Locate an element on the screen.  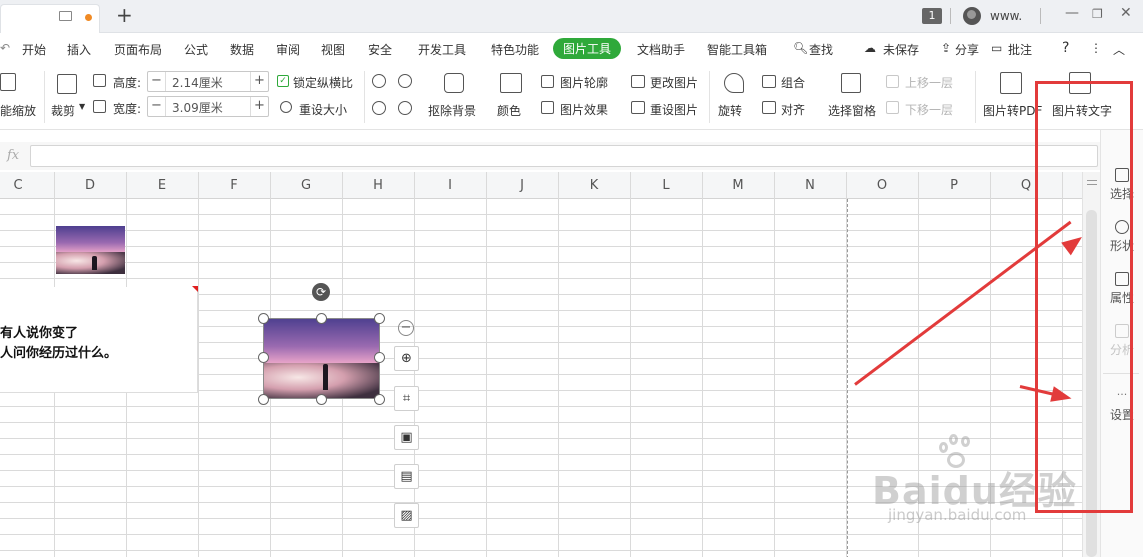
picture-to-pdf-button: 图片转PDF is located at coordinates (1012, 110).